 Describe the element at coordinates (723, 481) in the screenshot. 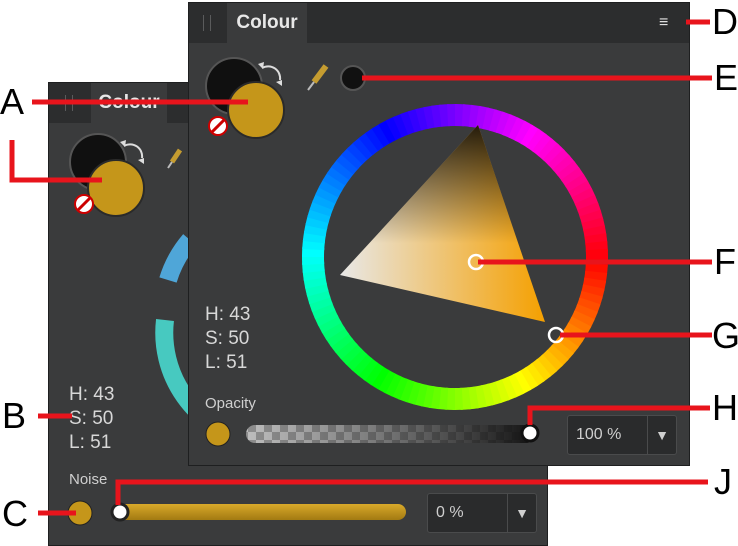

I see `callout-label-j: J` at that location.